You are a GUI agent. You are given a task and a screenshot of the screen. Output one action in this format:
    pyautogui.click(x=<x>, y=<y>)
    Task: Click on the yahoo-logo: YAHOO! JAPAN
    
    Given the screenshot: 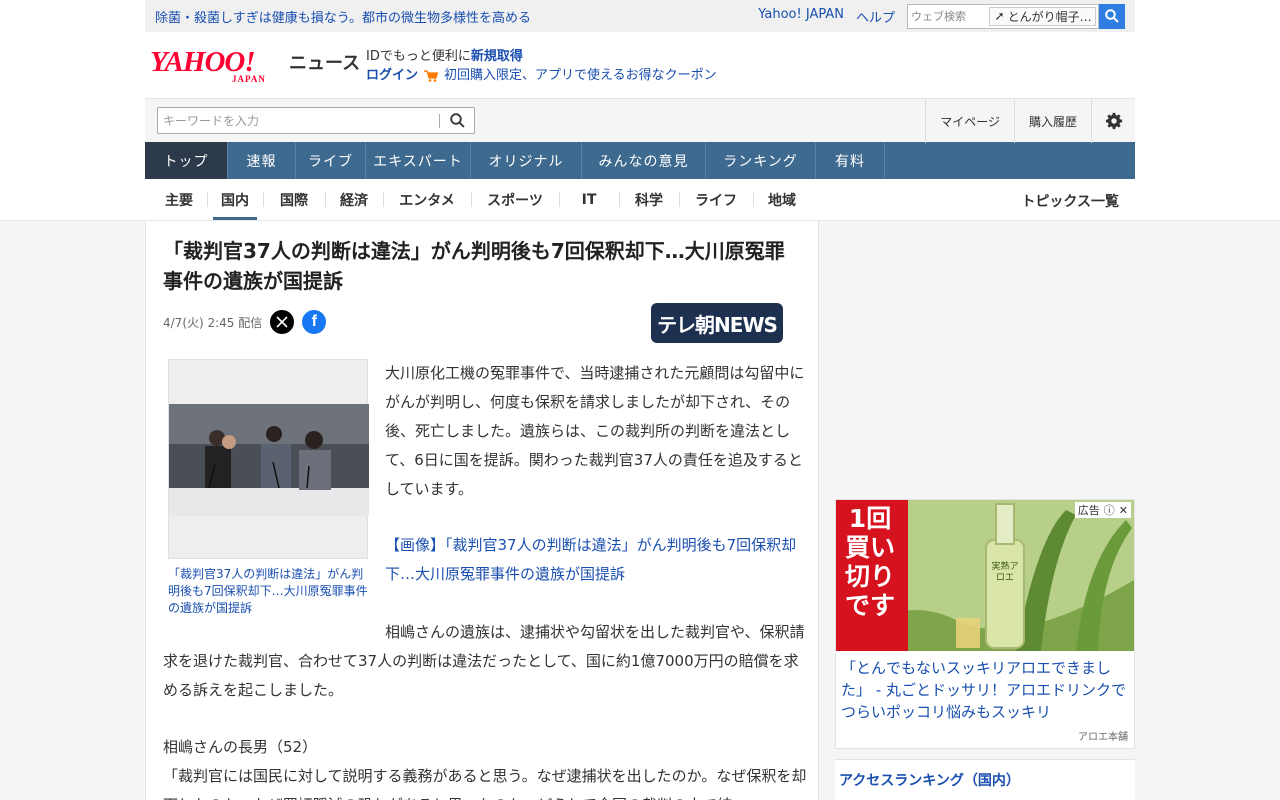 What is the action you would take?
    pyautogui.click(x=218, y=65)
    